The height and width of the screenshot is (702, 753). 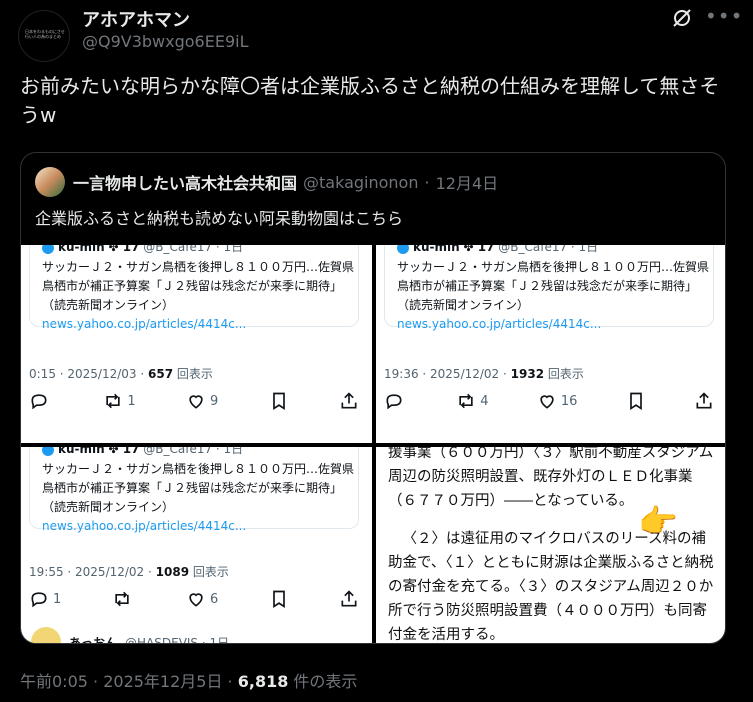 What do you see at coordinates (658, 521) in the screenshot?
I see `pointing-hand-icon: 👉` at bounding box center [658, 521].